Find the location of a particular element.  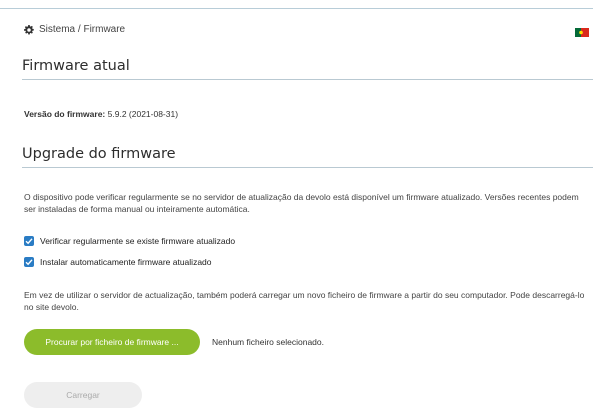

top-divider is located at coordinates (296, 8).